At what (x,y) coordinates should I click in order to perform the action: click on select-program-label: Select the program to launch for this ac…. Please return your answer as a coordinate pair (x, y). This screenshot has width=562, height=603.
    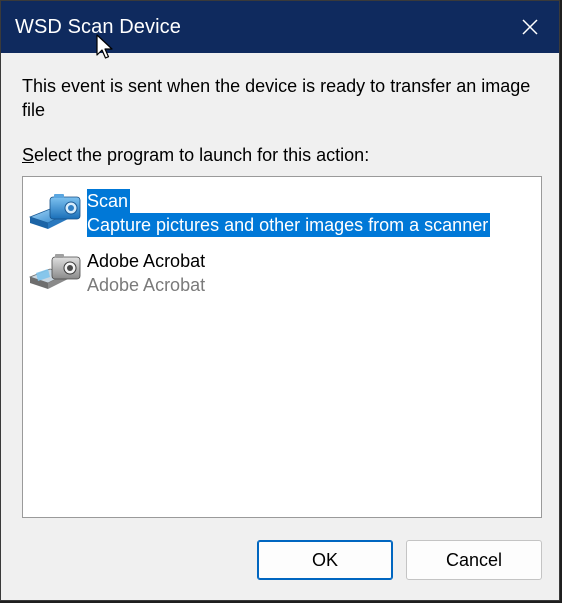
    Looking at the image, I should click on (195, 155).